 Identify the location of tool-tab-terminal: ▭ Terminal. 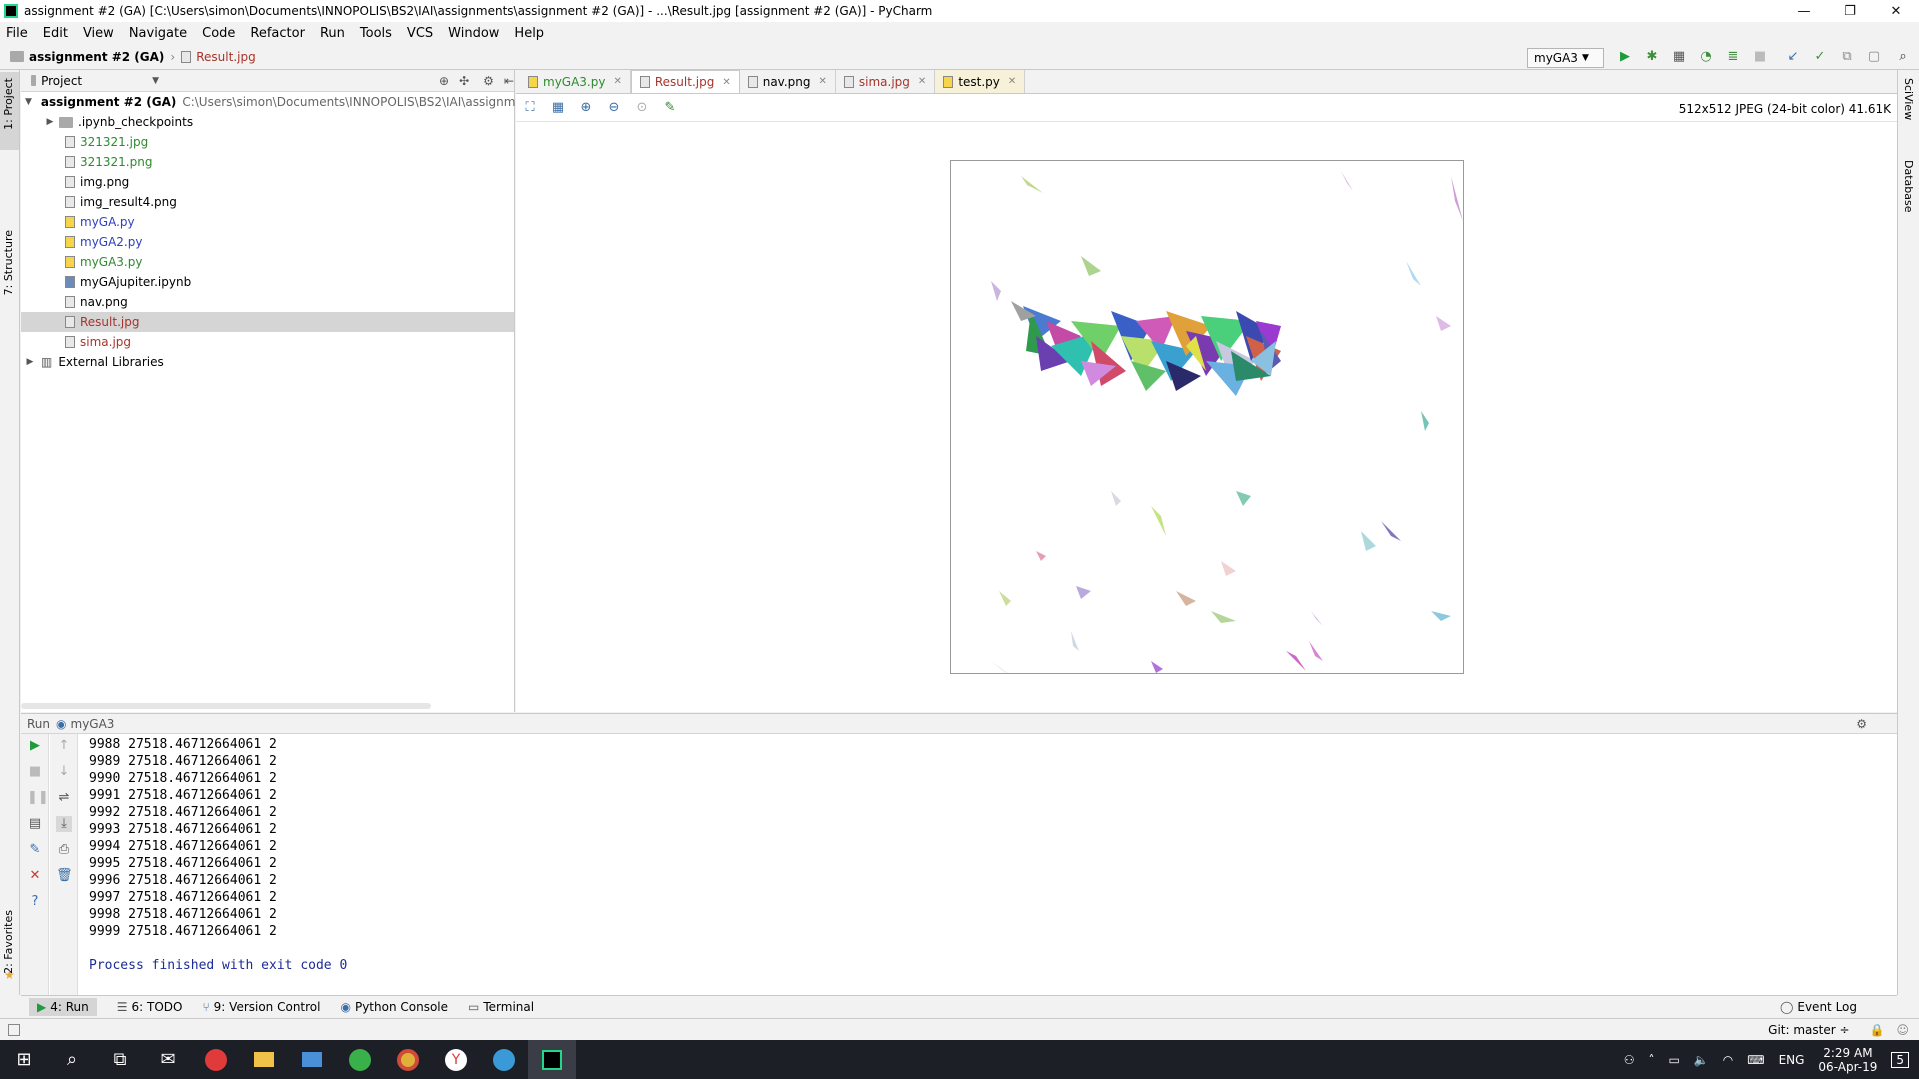
(501, 1007).